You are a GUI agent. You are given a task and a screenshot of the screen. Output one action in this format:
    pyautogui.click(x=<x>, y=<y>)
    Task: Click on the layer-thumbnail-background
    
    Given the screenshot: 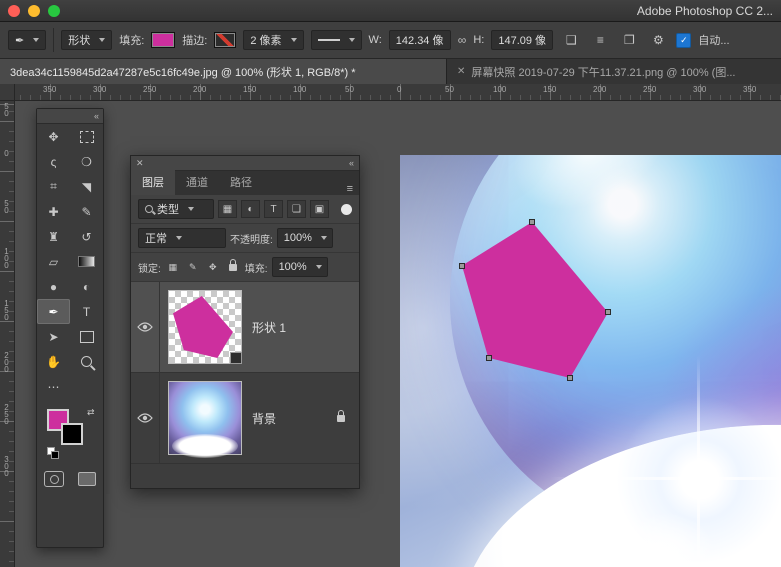 What is the action you would take?
    pyautogui.click(x=205, y=419)
    